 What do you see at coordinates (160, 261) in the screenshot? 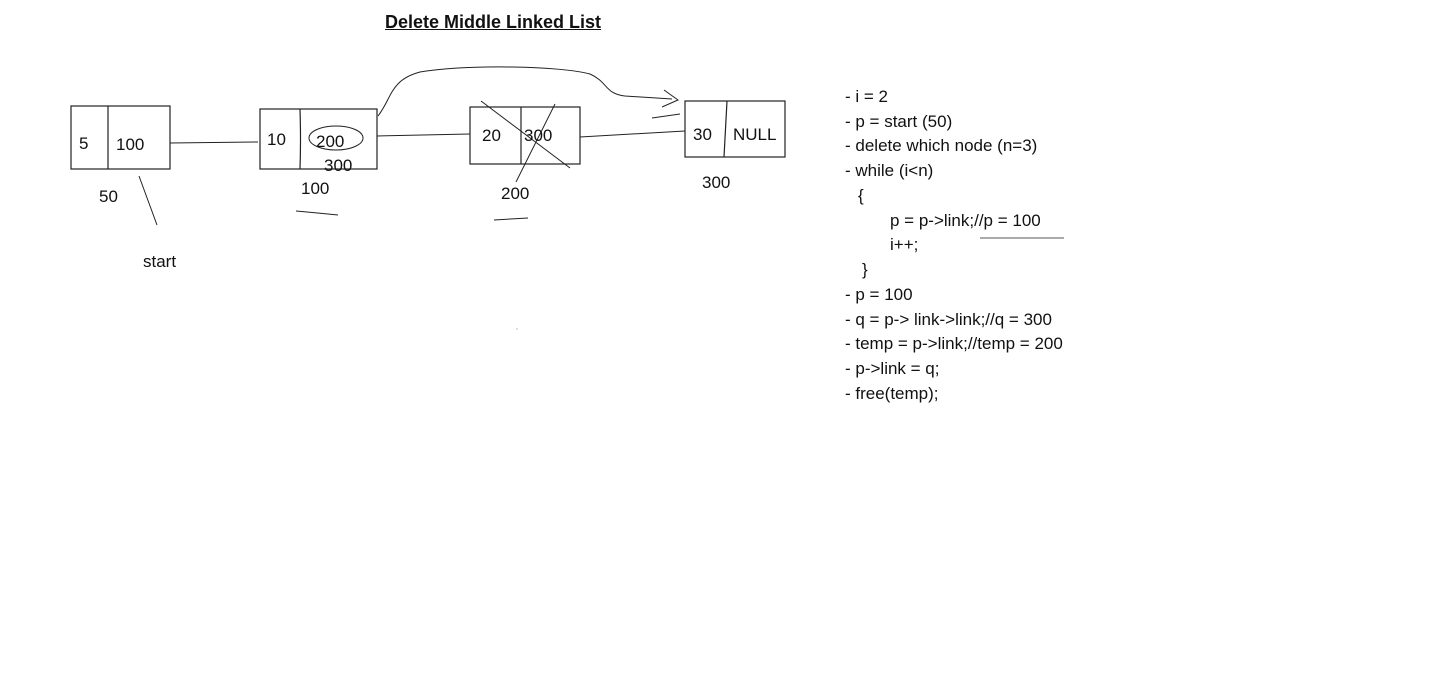
I see `start-label: start` at bounding box center [160, 261].